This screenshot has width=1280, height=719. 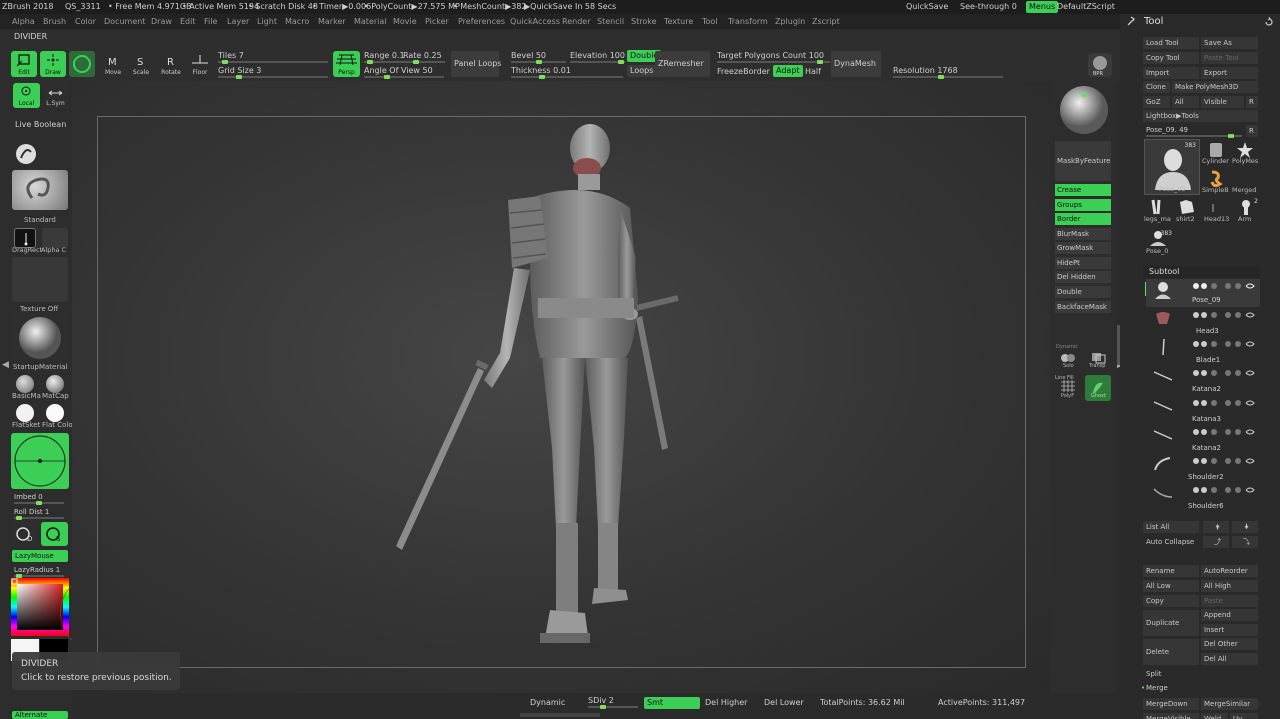 I want to click on merge-similar-button: MergeSimilar, so click(x=1229, y=704).